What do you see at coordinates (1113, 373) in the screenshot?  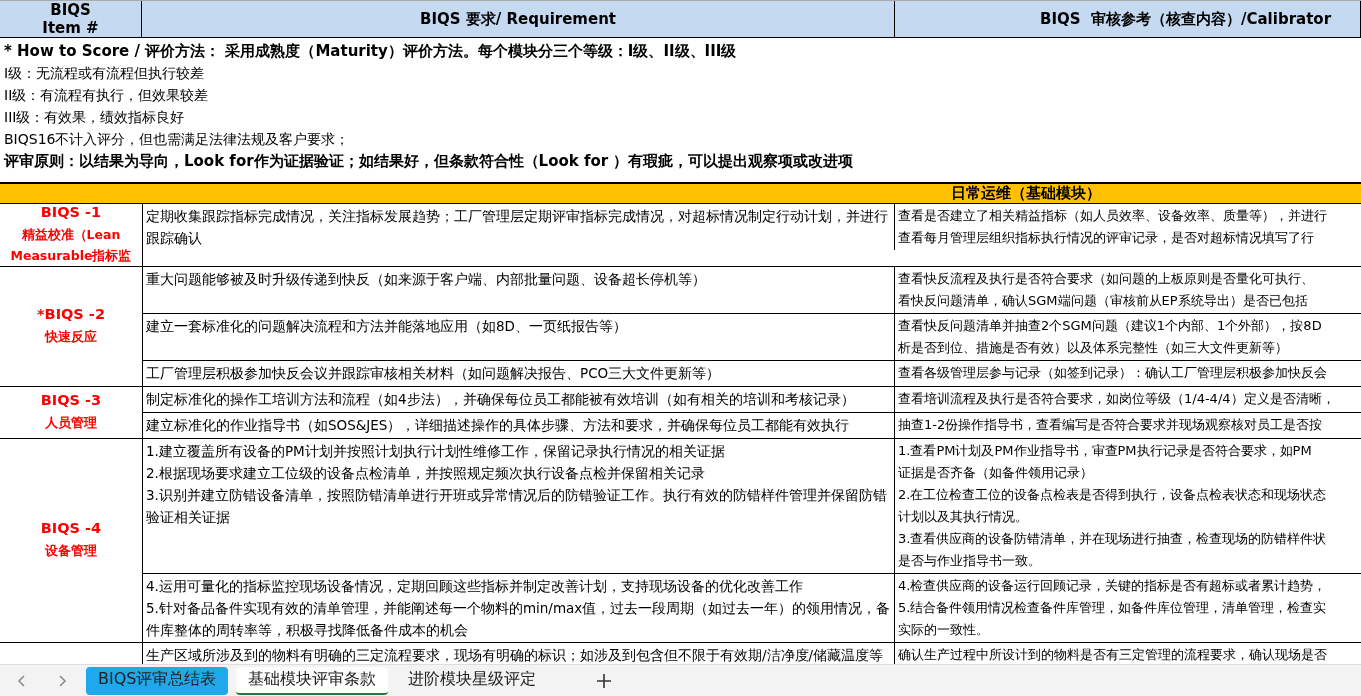 I see `calibrator-text: 查看各级管理层参与记录（如签到记录）：确认工厂管理层积极参加快反会` at bounding box center [1113, 373].